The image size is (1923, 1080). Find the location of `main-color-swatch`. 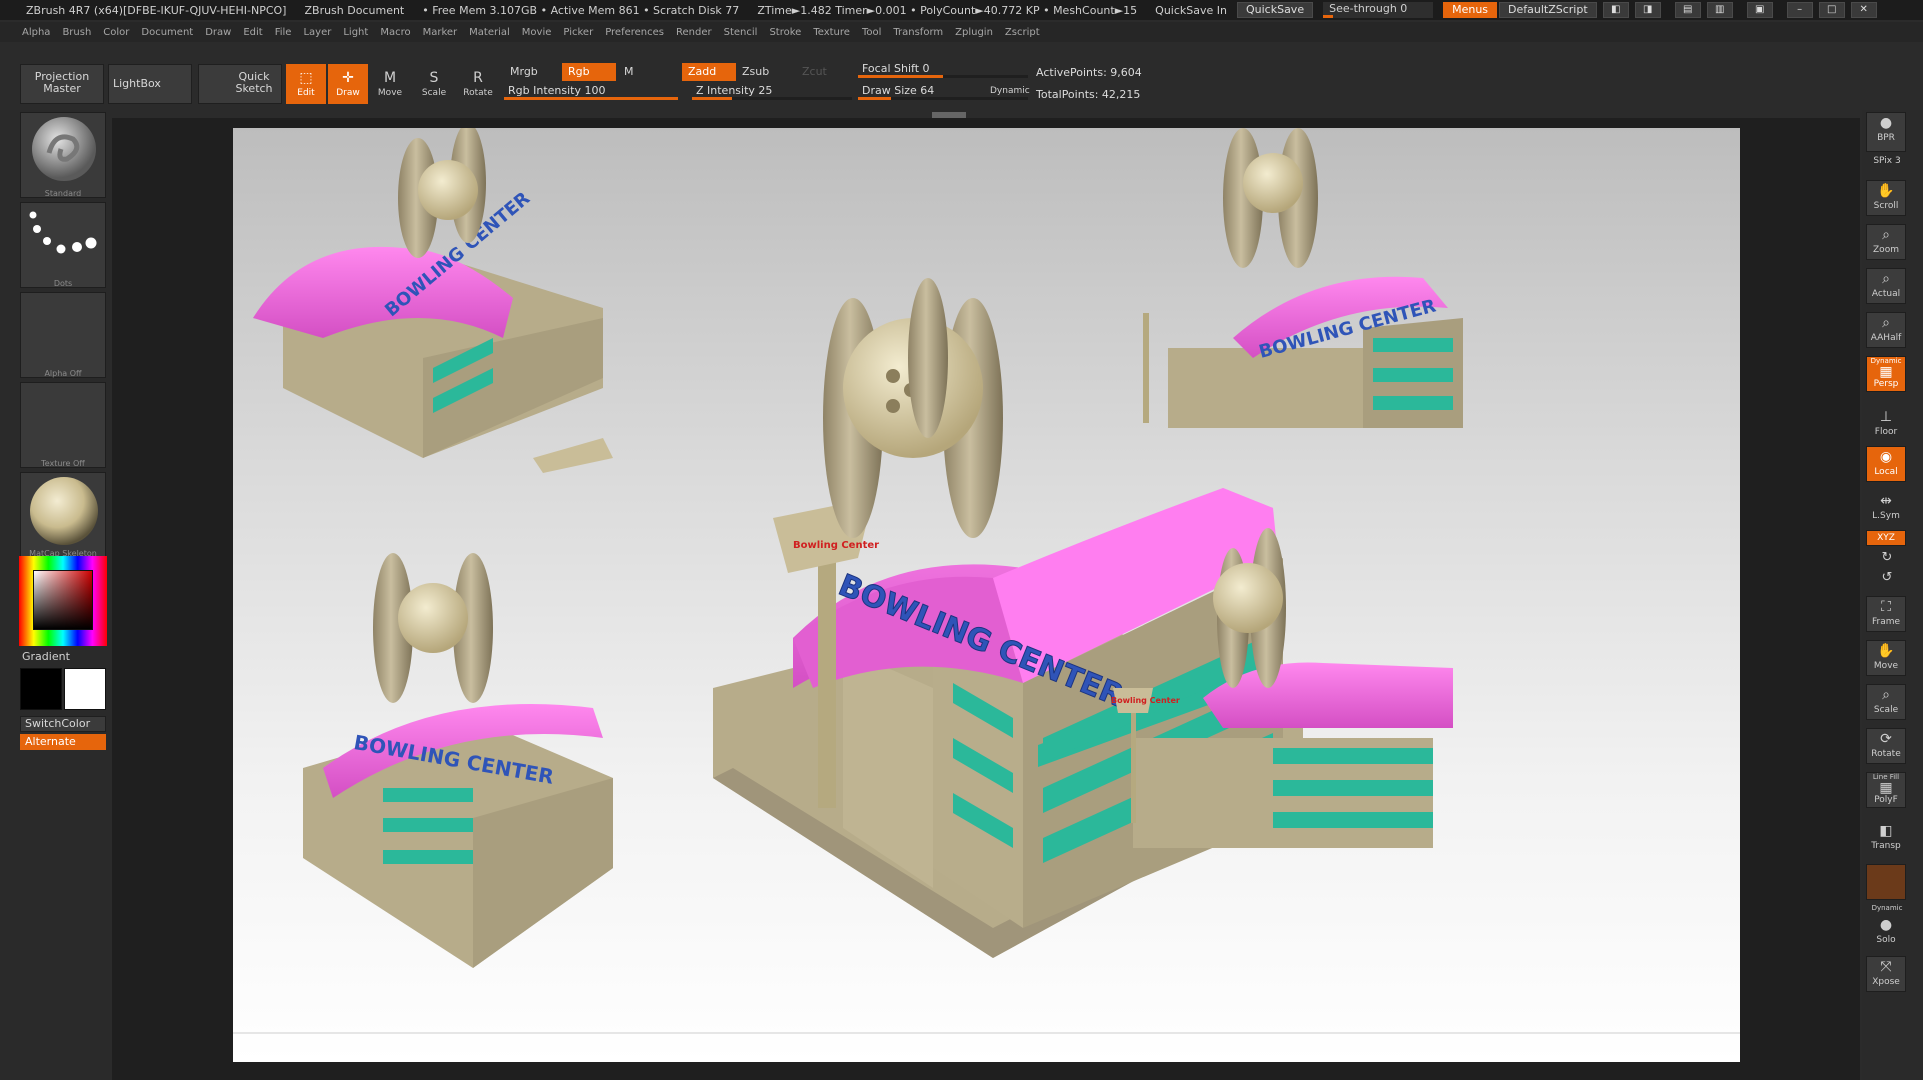

main-color-swatch is located at coordinates (41, 689).